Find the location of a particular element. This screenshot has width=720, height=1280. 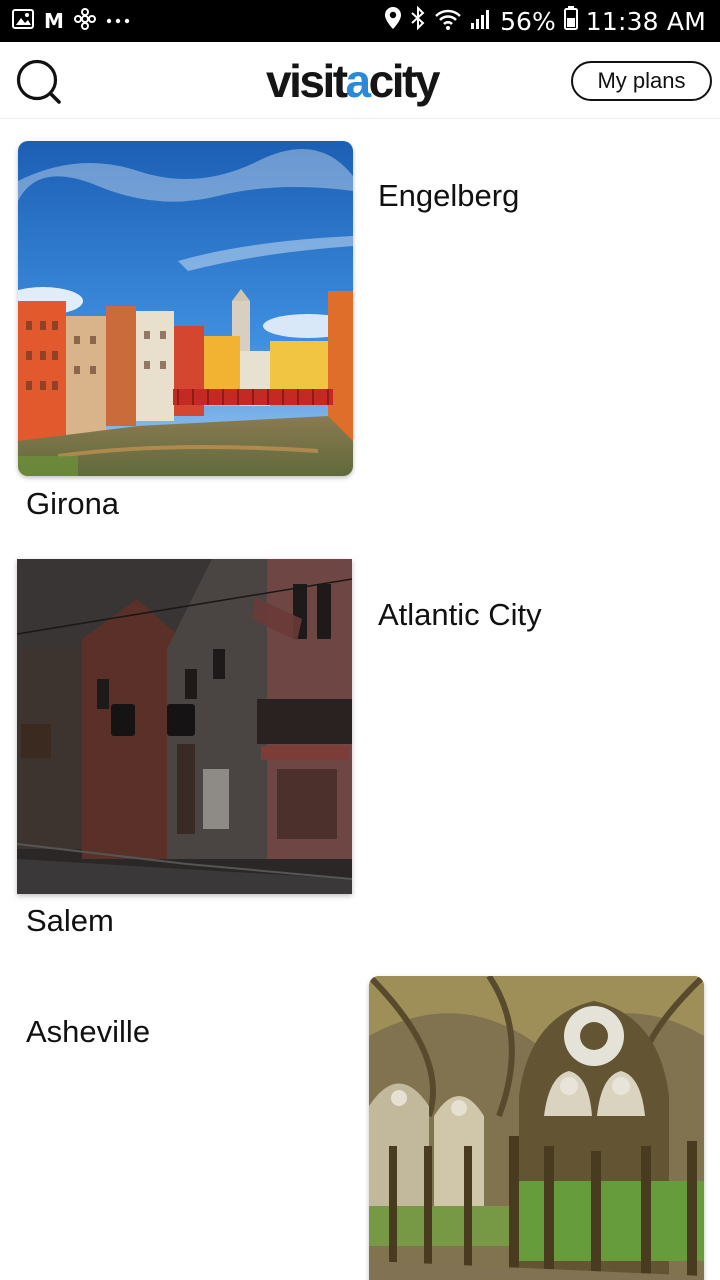

salem-photo is located at coordinates (184, 726).